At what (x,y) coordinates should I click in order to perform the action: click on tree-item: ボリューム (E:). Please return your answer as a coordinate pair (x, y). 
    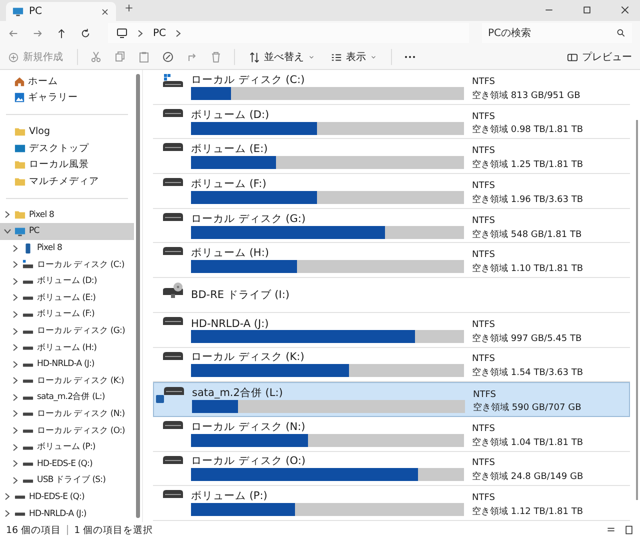
    Looking at the image, I should click on (67, 298).